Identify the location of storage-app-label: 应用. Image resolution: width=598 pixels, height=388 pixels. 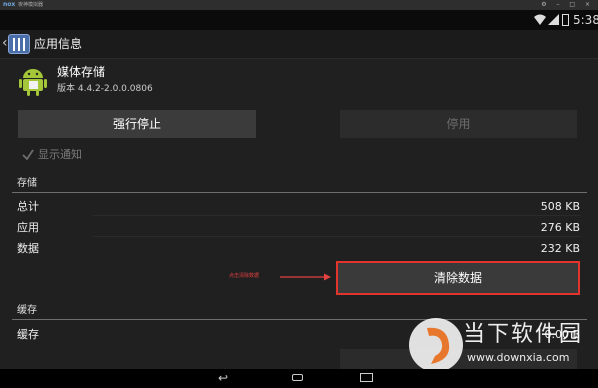
(28, 227).